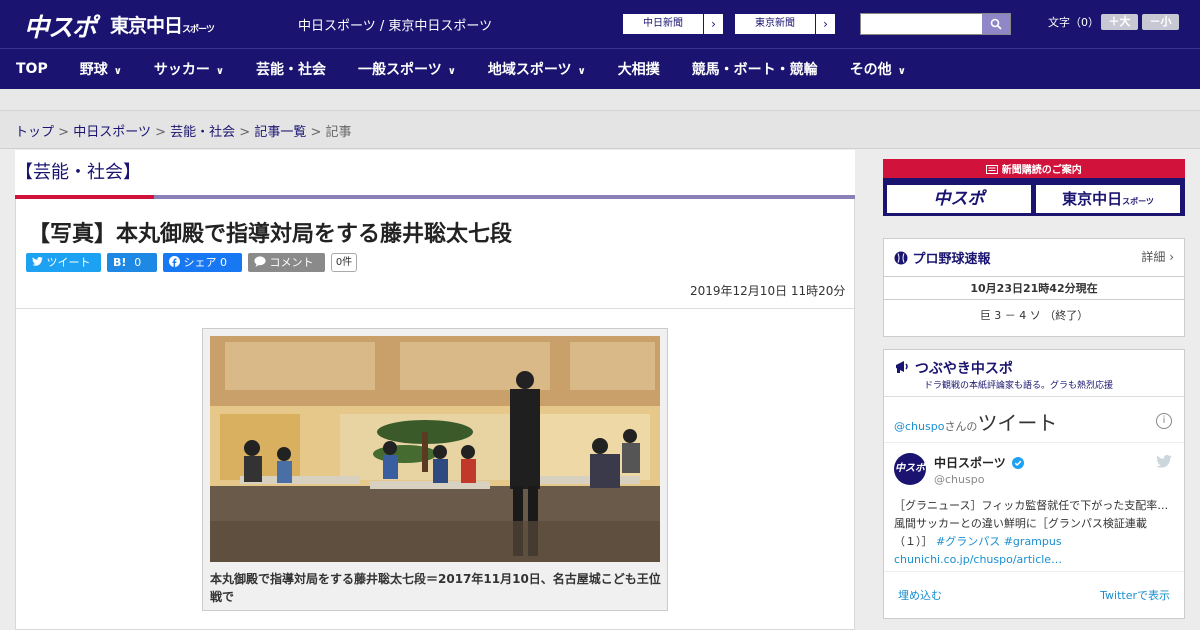  I want to click on megaphone-icon, so click(902, 367).